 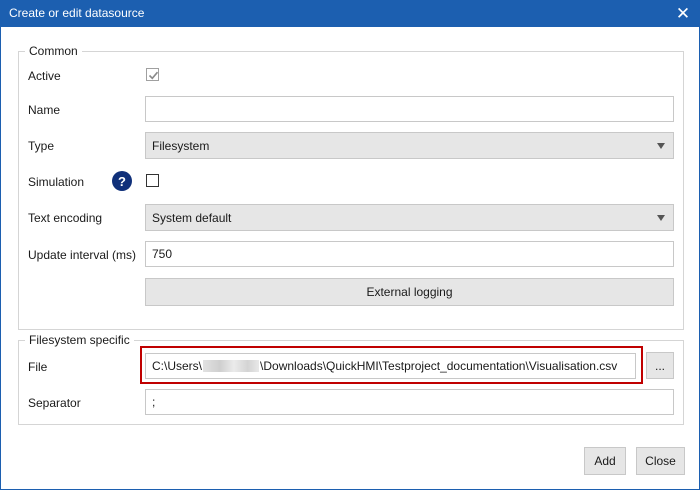 I want to click on redacted-username, so click(x=231, y=366).